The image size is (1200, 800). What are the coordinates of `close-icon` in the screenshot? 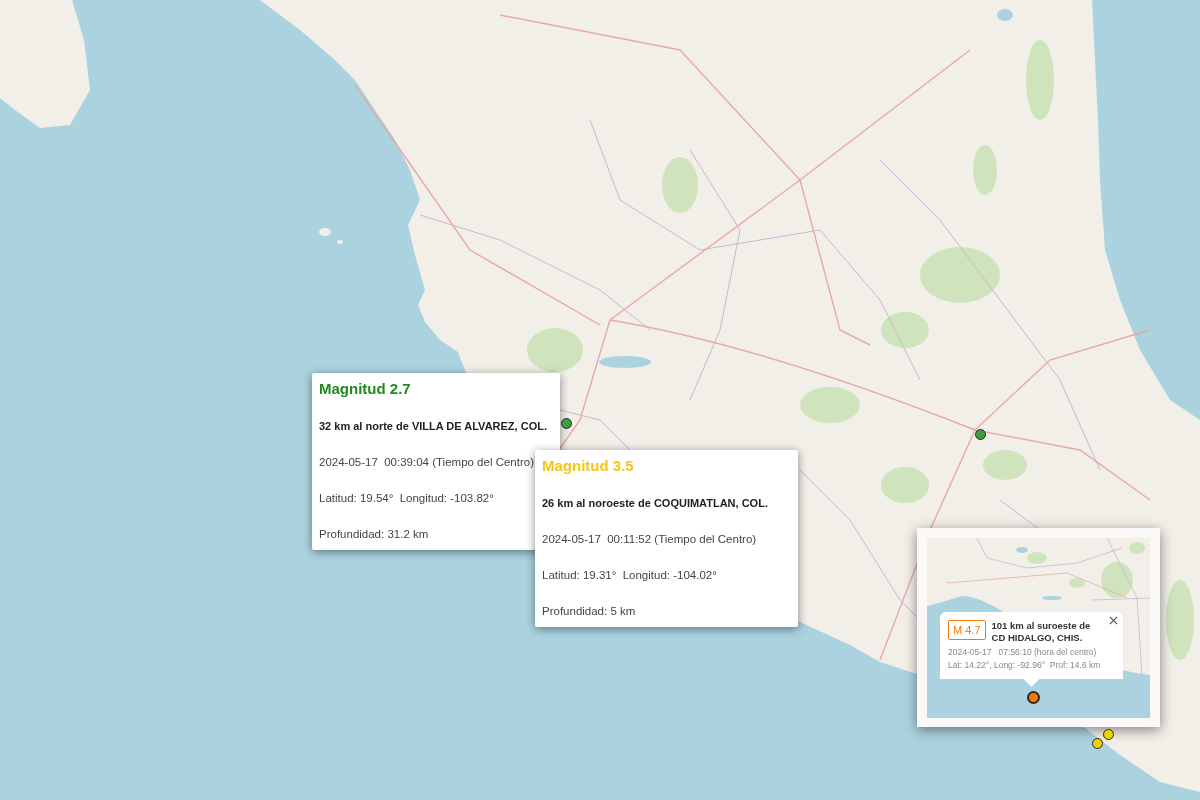 It's located at (1113, 620).